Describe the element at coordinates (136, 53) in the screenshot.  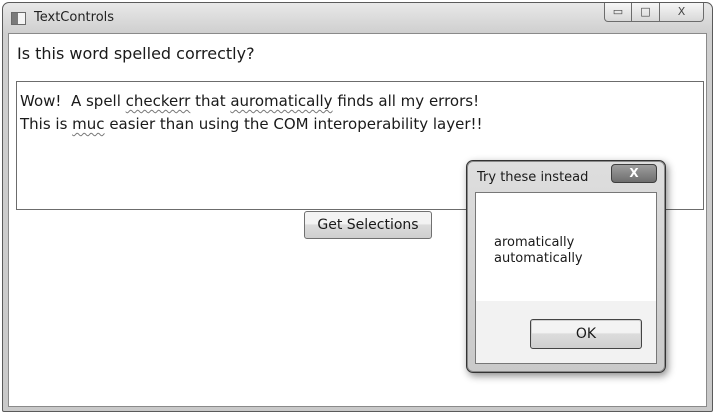
I see `question-label: Is this word spelled correctly?` at that location.